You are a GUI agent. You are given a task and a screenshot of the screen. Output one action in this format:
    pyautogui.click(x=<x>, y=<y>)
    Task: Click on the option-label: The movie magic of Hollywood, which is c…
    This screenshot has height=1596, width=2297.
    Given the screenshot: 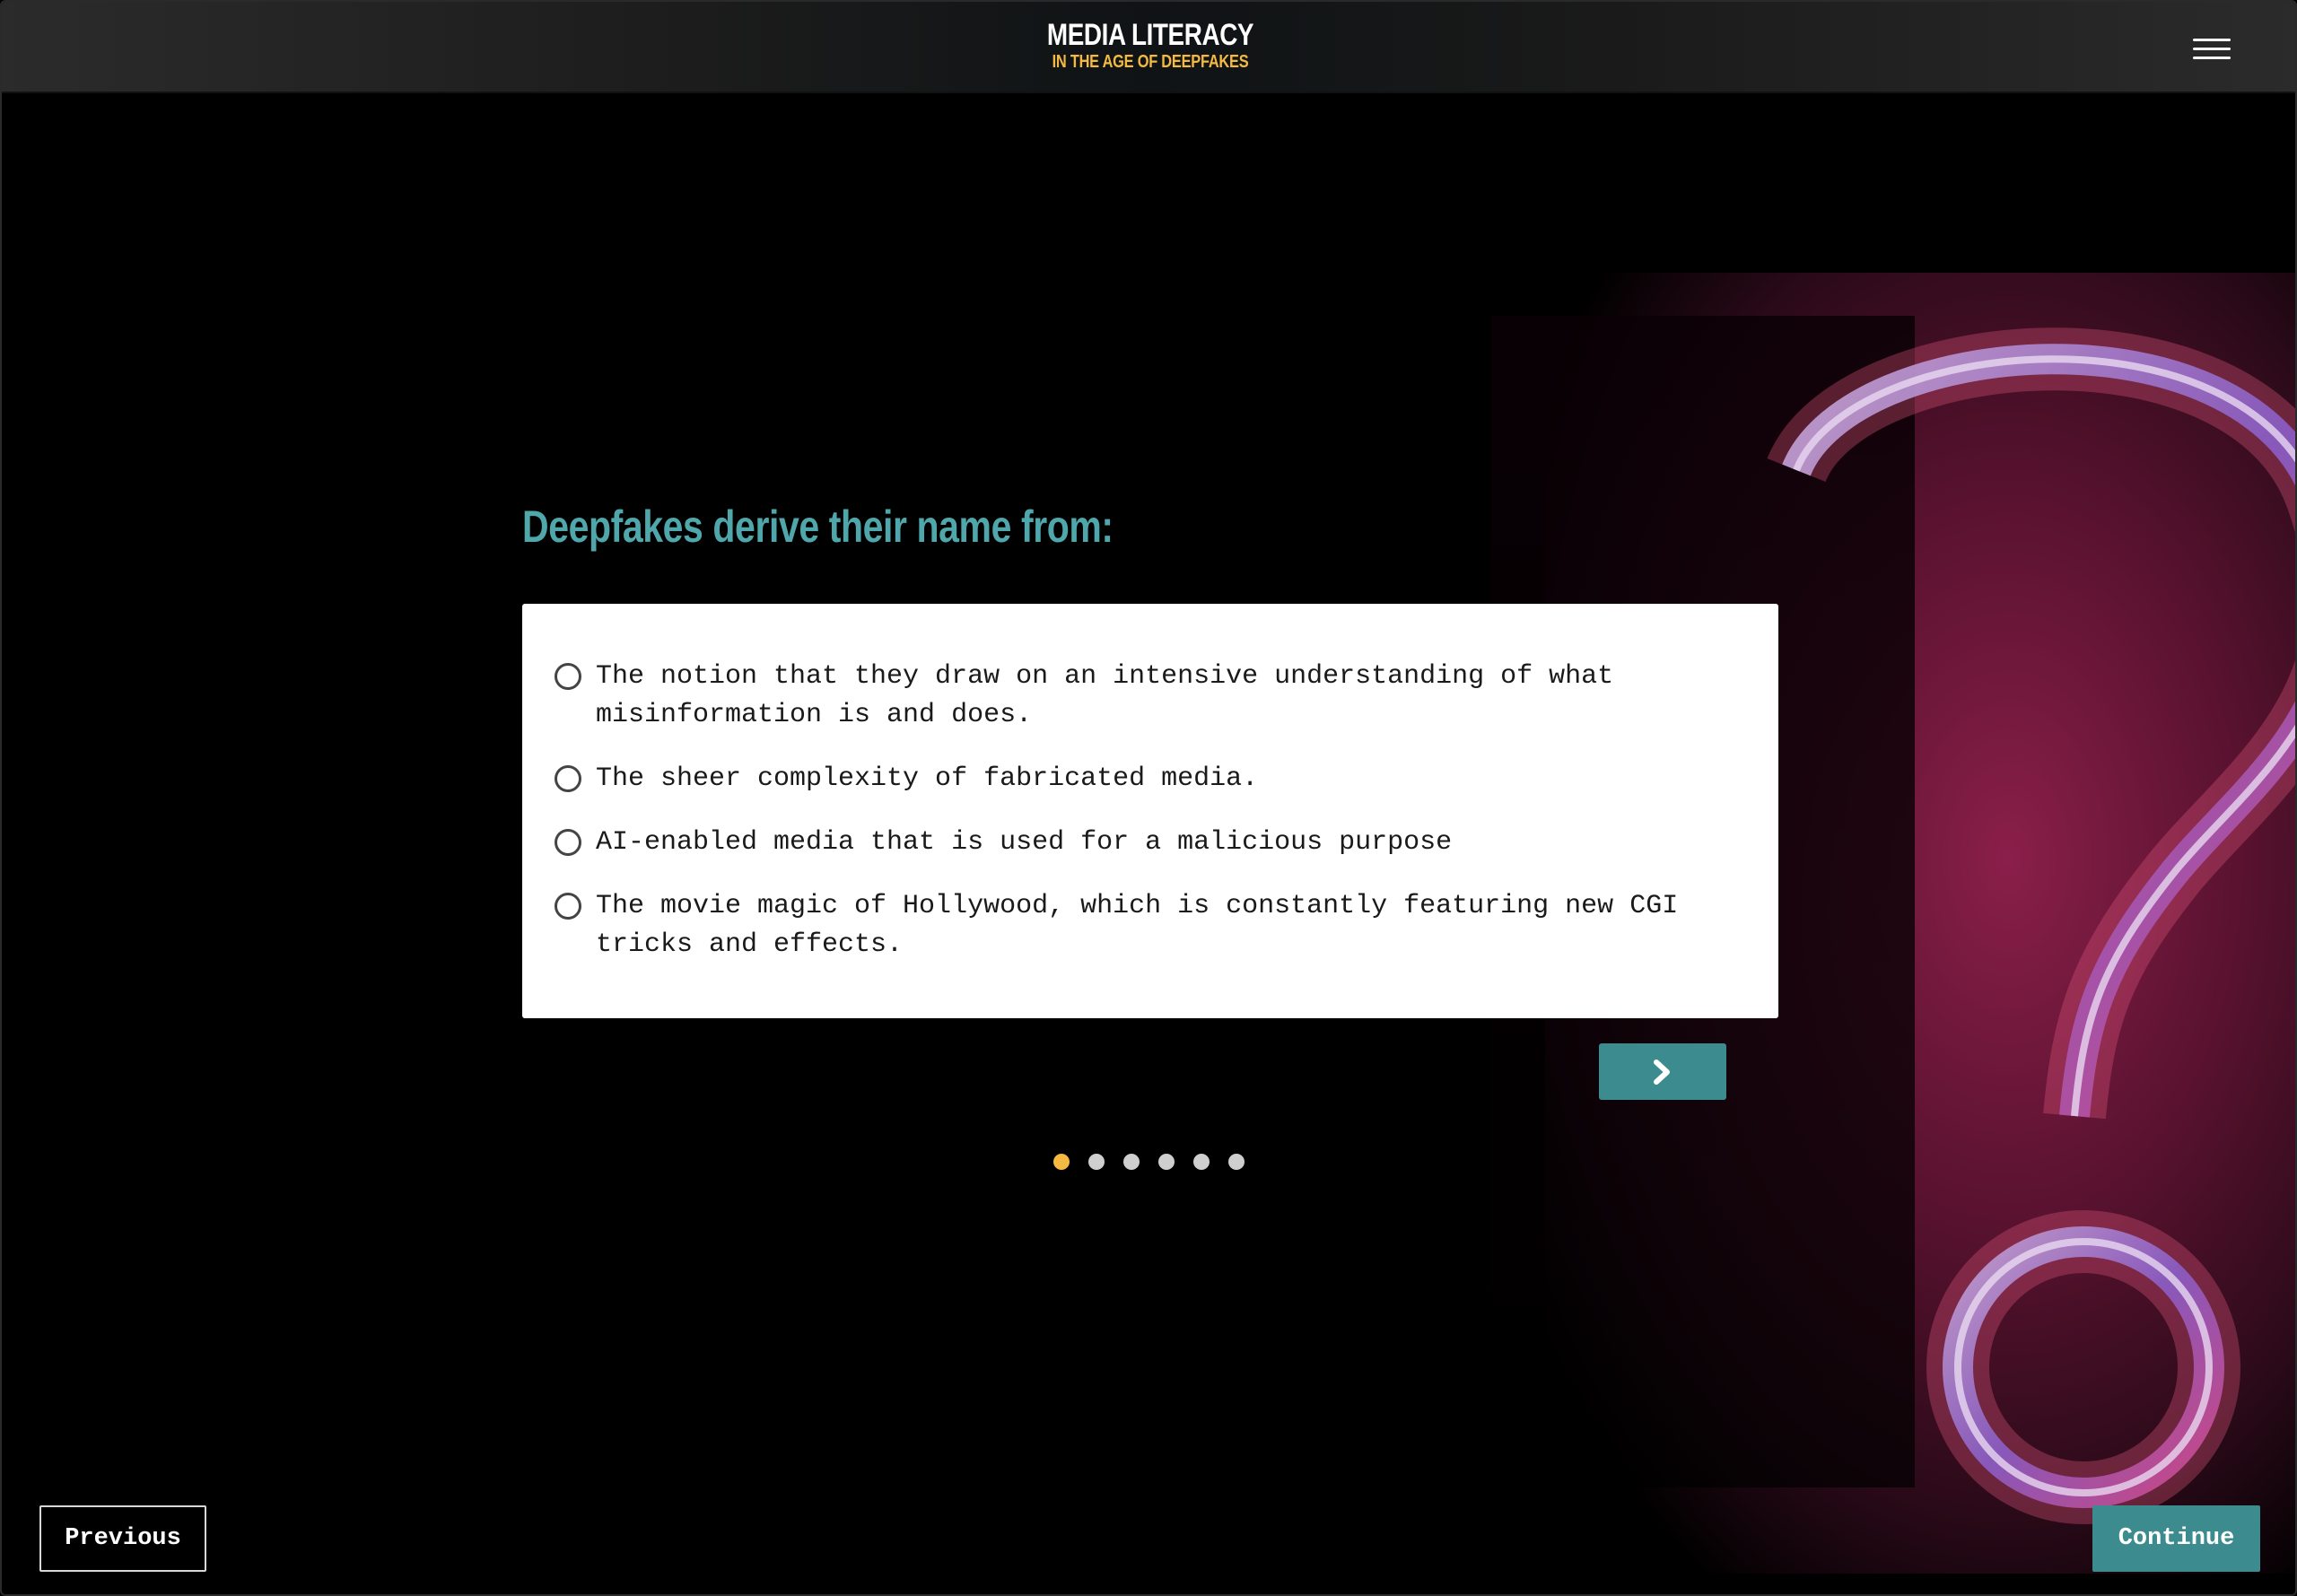 What is the action you would take?
    pyautogui.click(x=1137, y=925)
    